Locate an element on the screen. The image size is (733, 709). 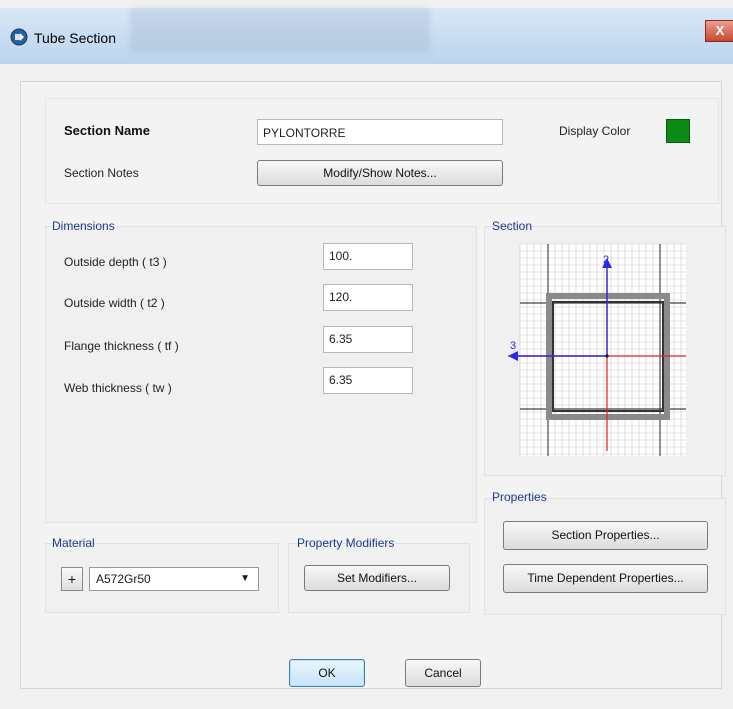
flange-thickness-input: 6.35 is located at coordinates (368, 339).